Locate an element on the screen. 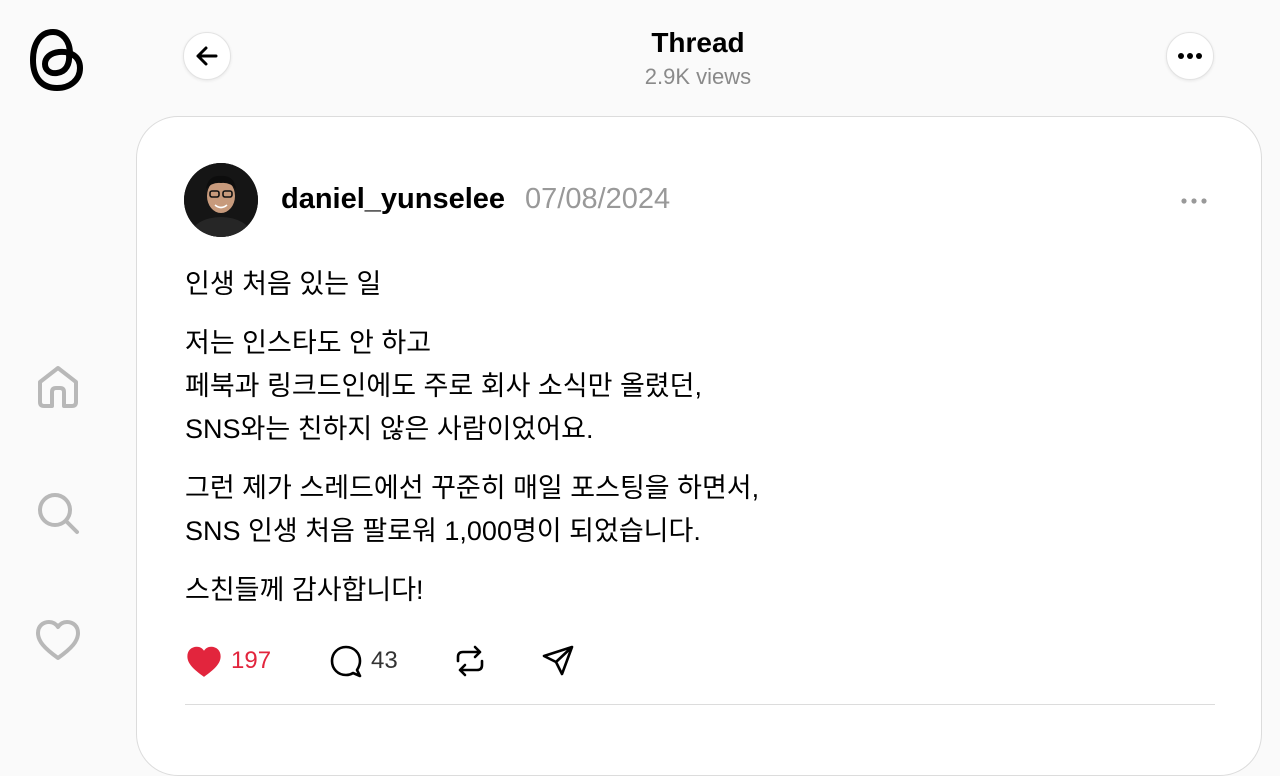 Image resolution: width=1280 pixels, height=776 pixels. repost-icon is located at coordinates (470, 661).